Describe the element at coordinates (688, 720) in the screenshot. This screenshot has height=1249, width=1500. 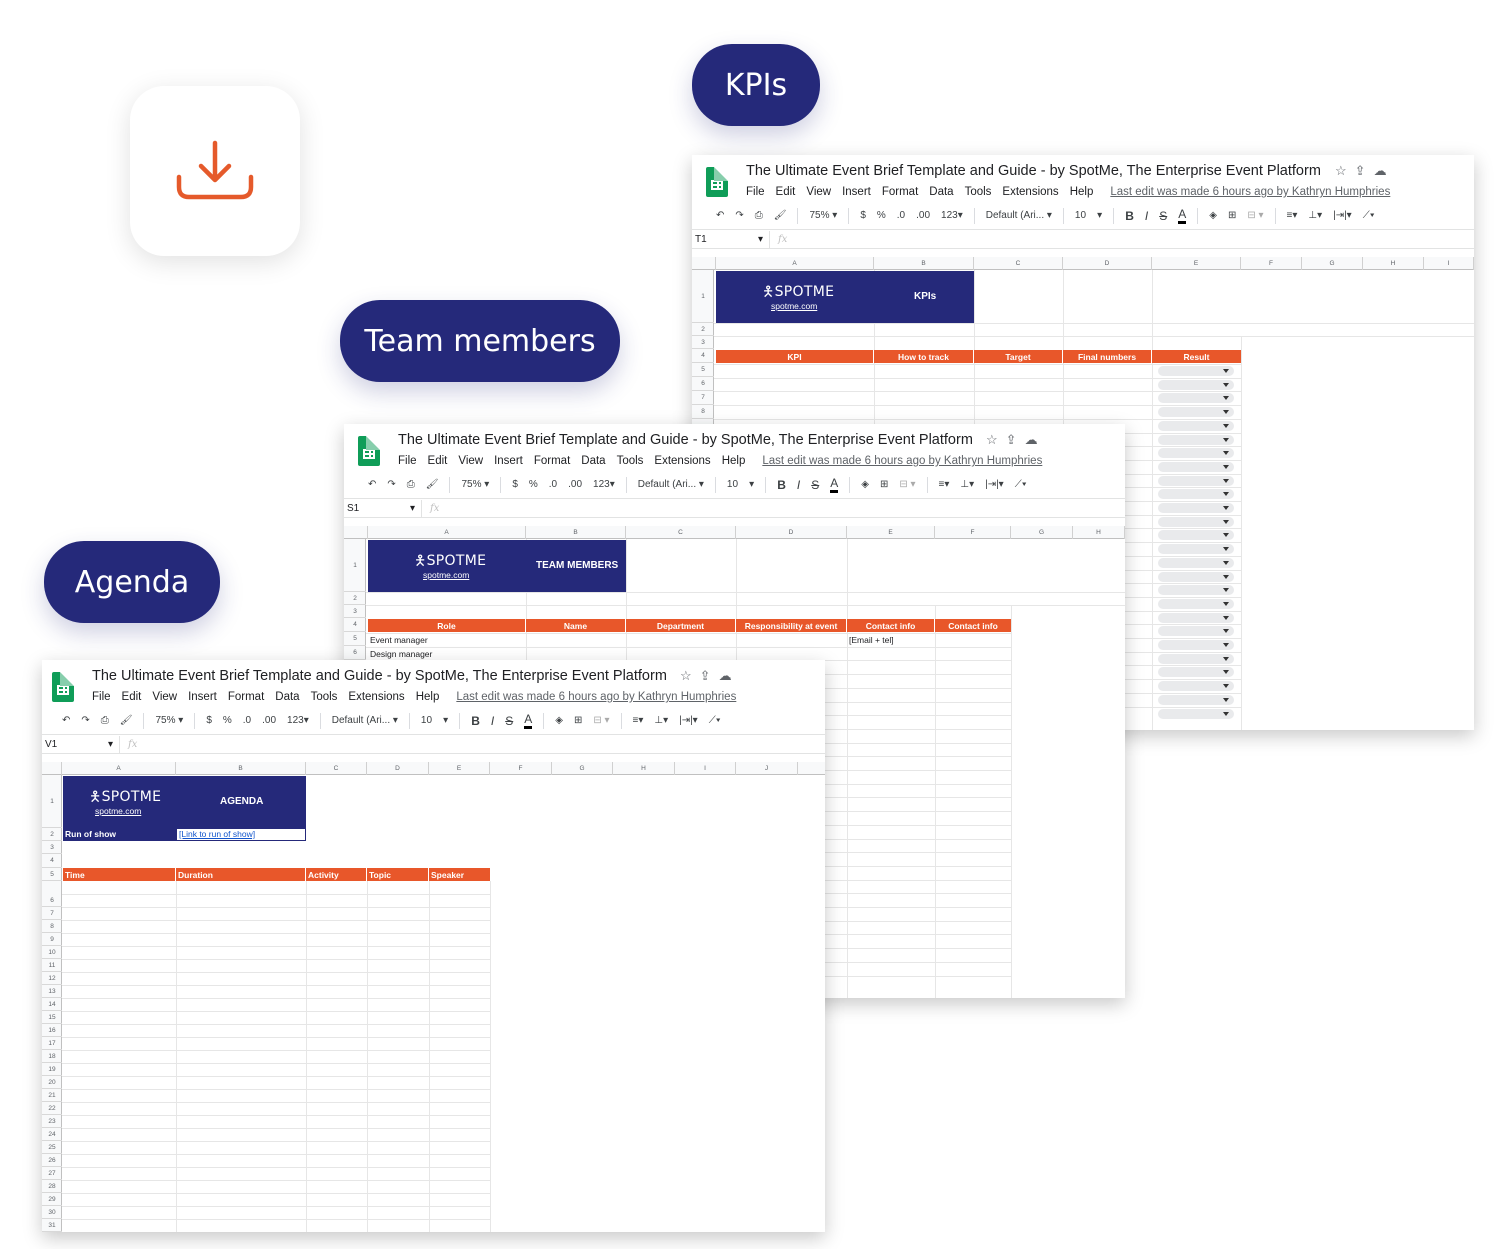
I see `text-wrap-icon: |⇥|▾` at that location.